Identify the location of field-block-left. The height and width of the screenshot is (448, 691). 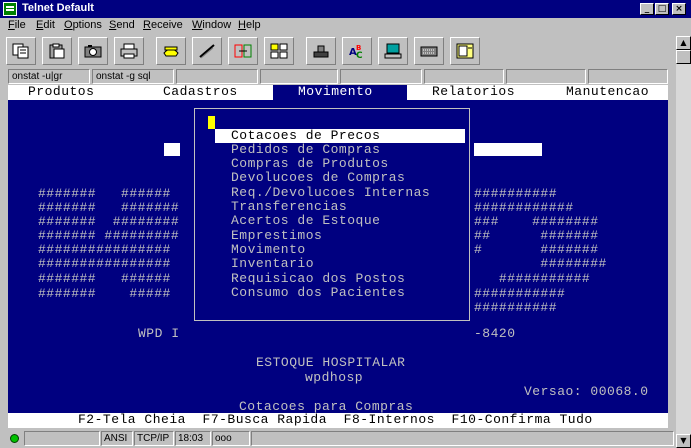
(172, 149).